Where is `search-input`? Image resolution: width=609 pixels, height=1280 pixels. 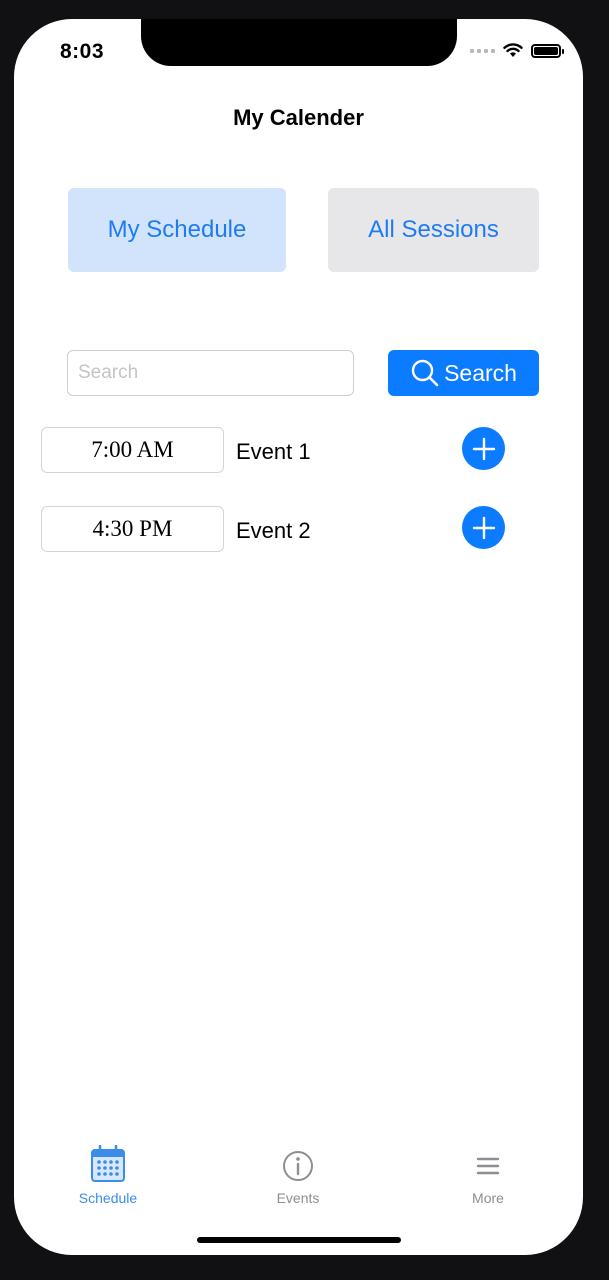 search-input is located at coordinates (210, 373).